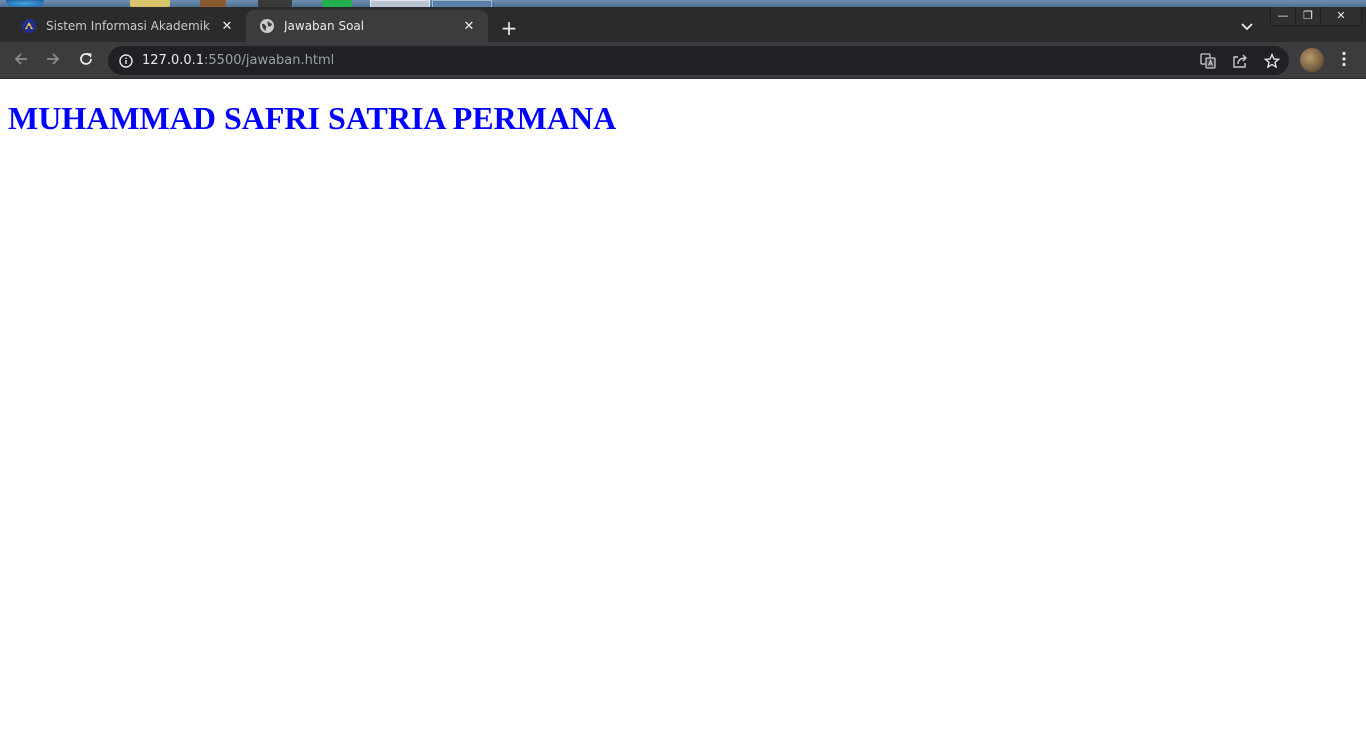 The height and width of the screenshot is (736, 1366). I want to click on translate-icon, so click(1208, 61).